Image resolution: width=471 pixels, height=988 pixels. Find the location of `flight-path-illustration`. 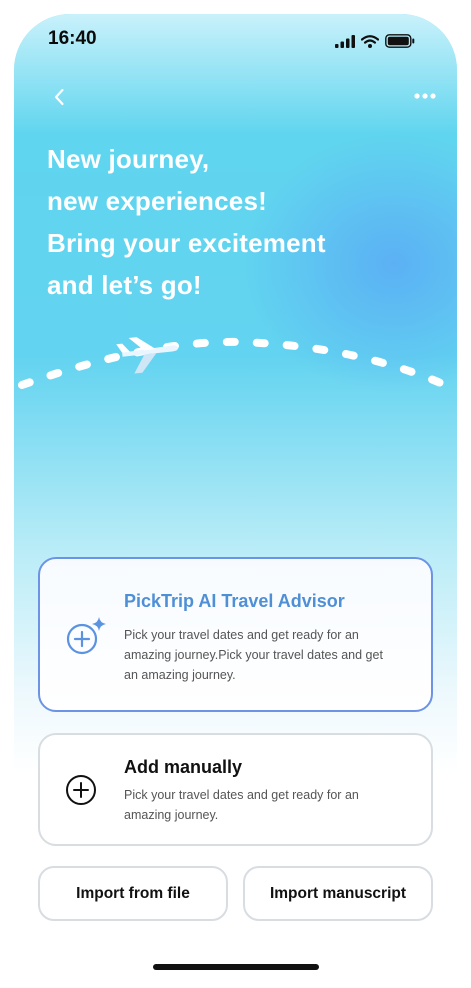

flight-path-illustration is located at coordinates (237, 364).